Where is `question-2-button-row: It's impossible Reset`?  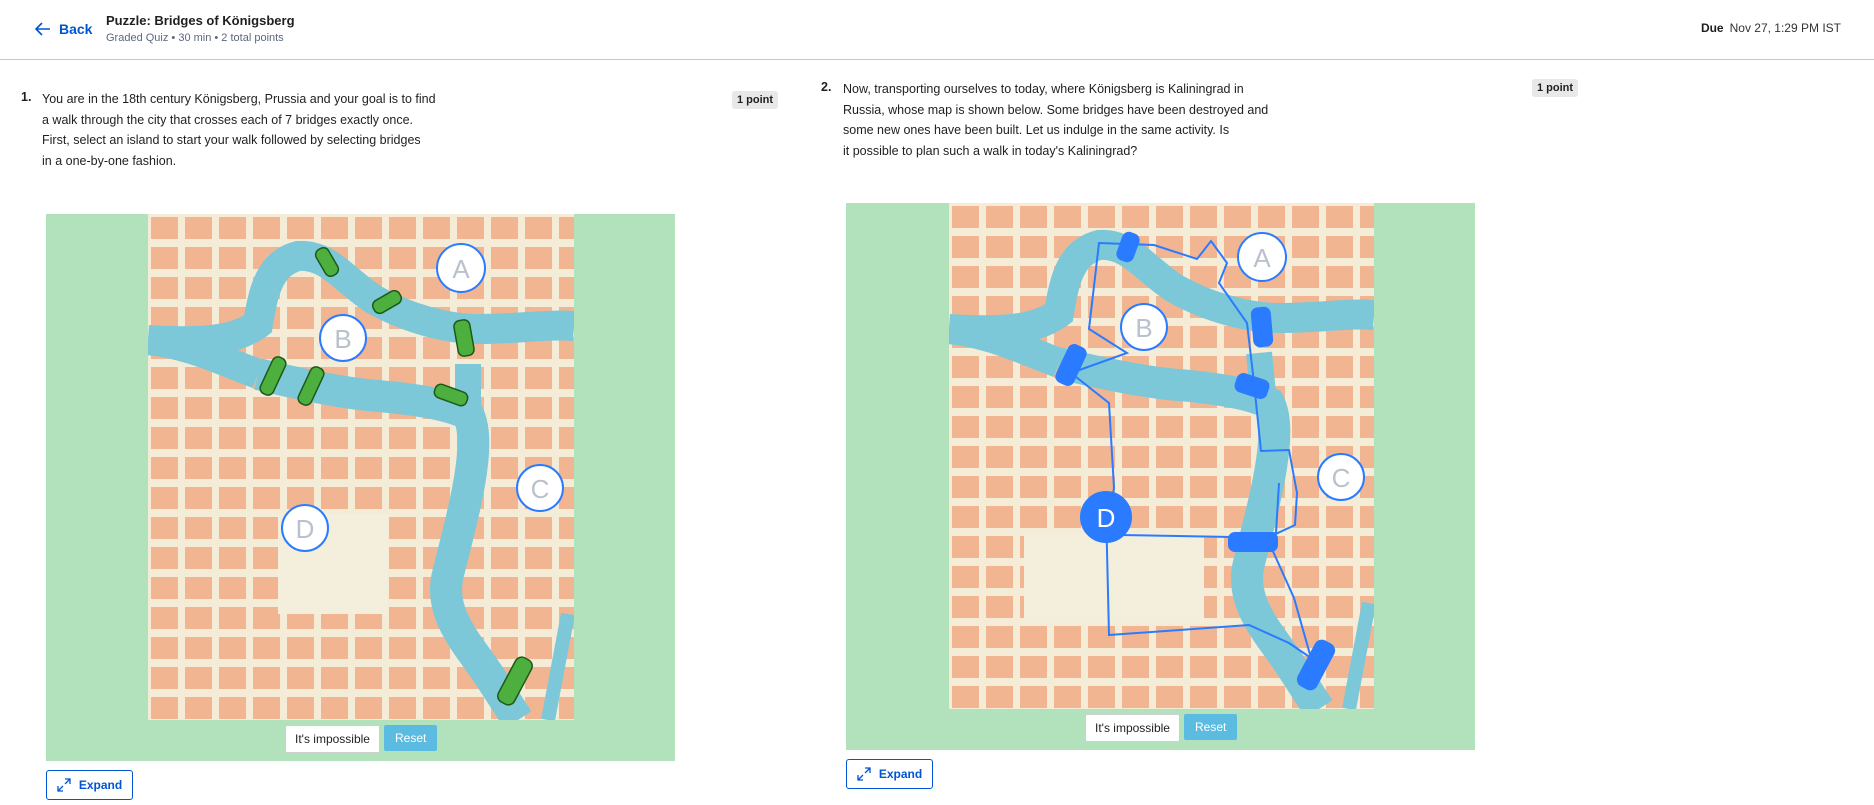
question-2-button-row: It's impossible Reset is located at coordinates (1161, 728).